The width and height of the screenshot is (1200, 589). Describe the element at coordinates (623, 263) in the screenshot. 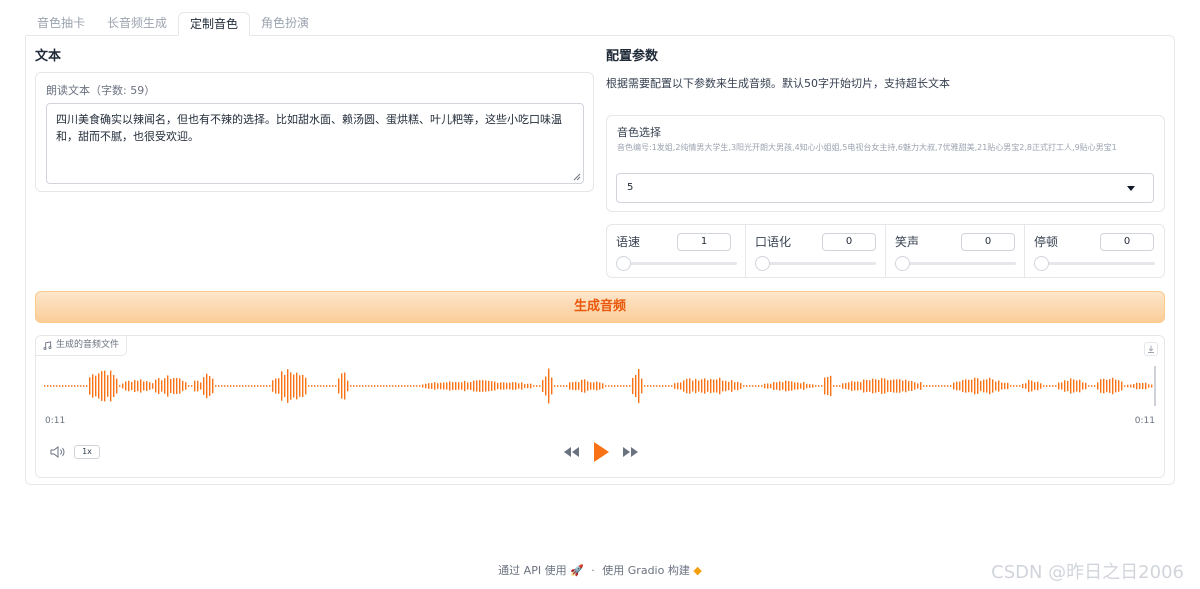

I see `speed-thumb` at that location.